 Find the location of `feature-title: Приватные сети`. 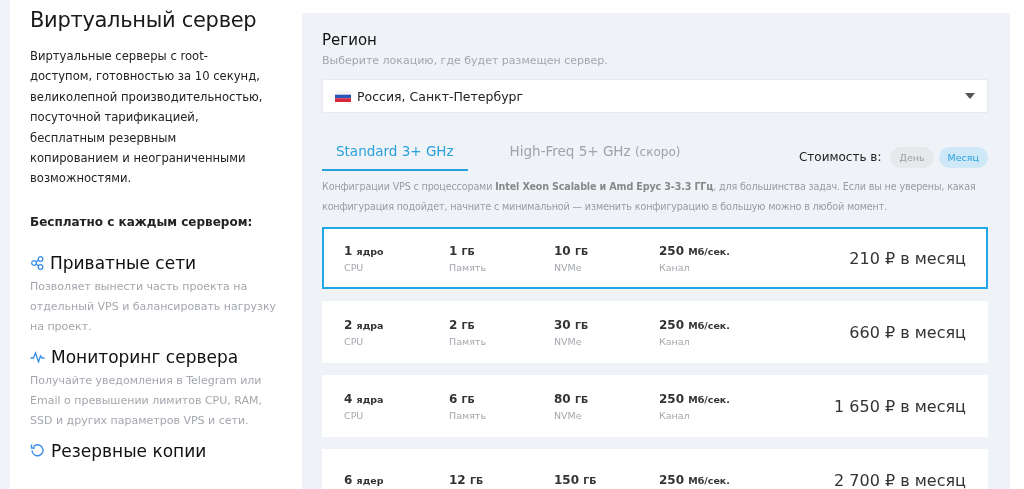

feature-title: Приватные сети is located at coordinates (123, 262).